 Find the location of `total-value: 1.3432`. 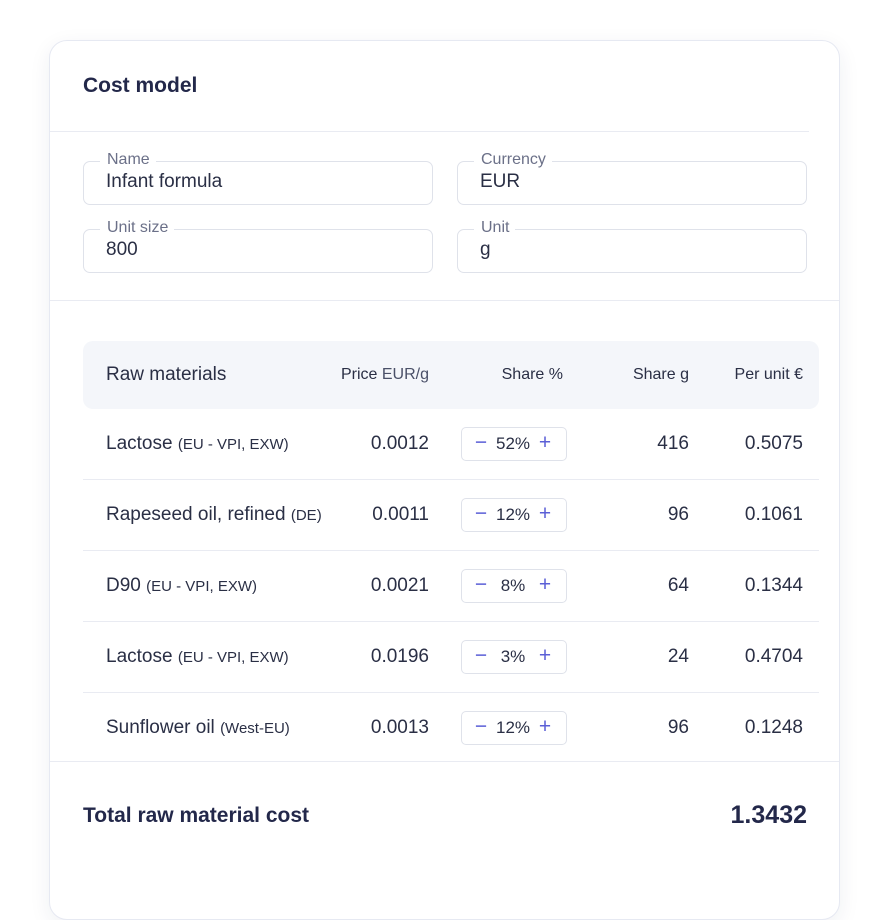

total-value: 1.3432 is located at coordinates (768, 815).